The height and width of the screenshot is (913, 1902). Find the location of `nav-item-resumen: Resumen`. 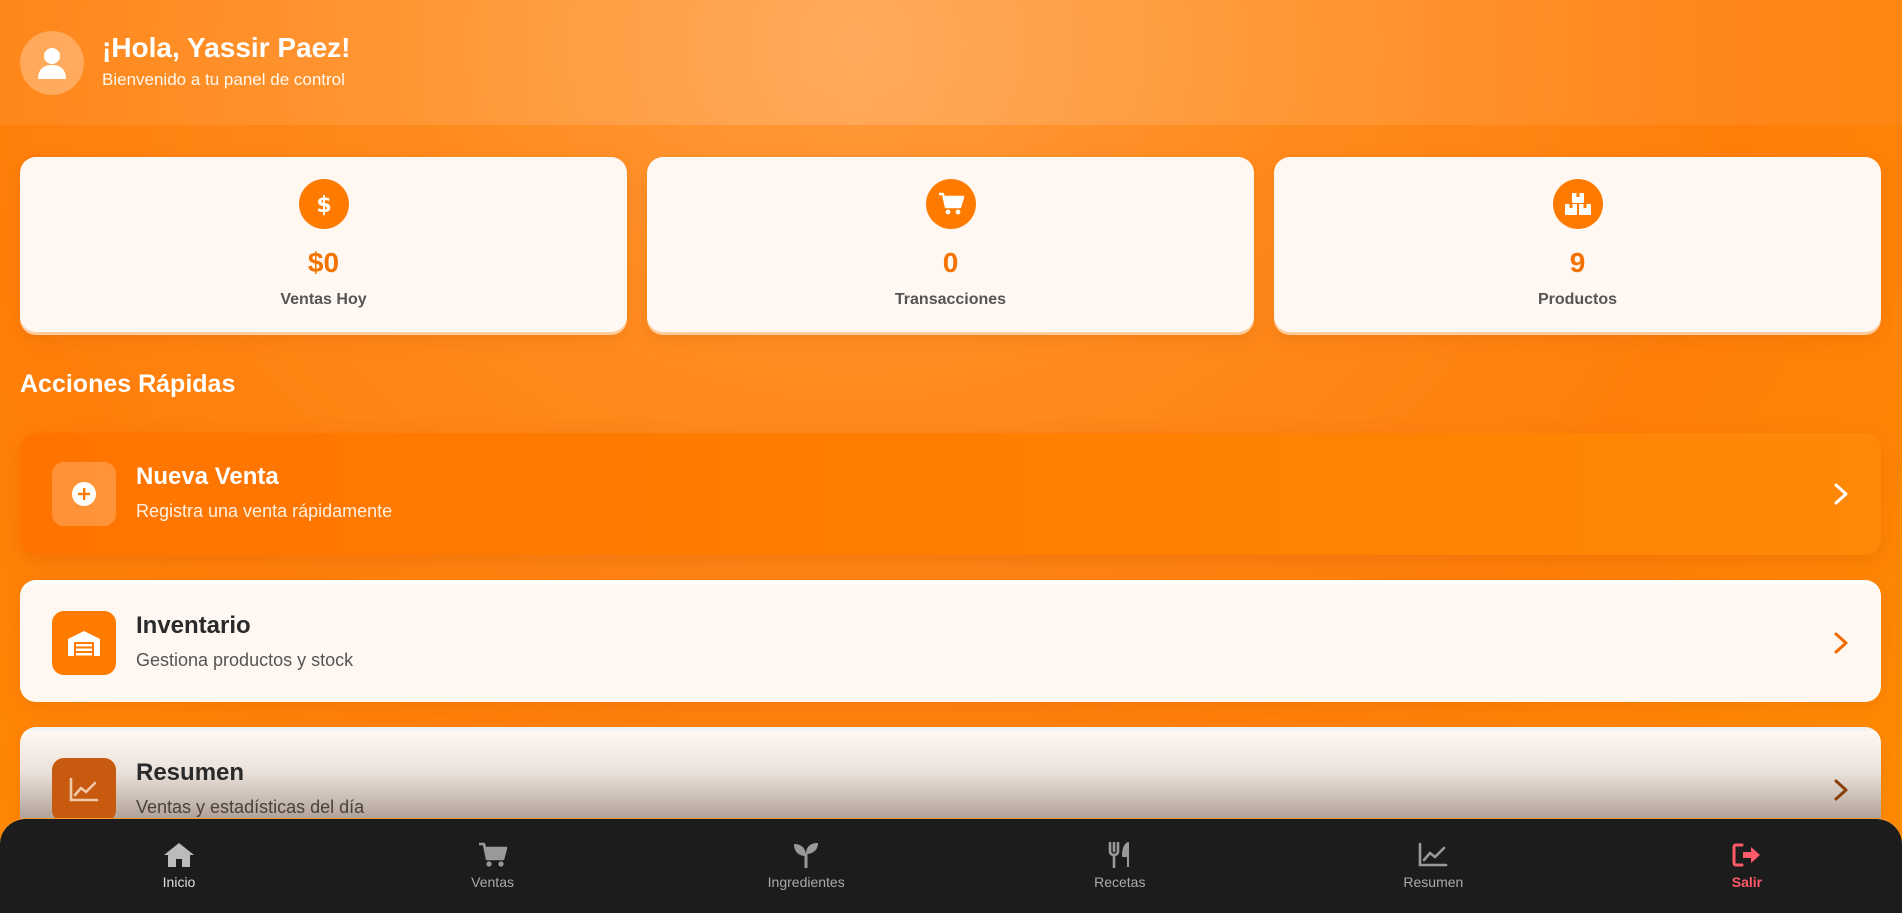

nav-item-resumen: Resumen is located at coordinates (1433, 866).